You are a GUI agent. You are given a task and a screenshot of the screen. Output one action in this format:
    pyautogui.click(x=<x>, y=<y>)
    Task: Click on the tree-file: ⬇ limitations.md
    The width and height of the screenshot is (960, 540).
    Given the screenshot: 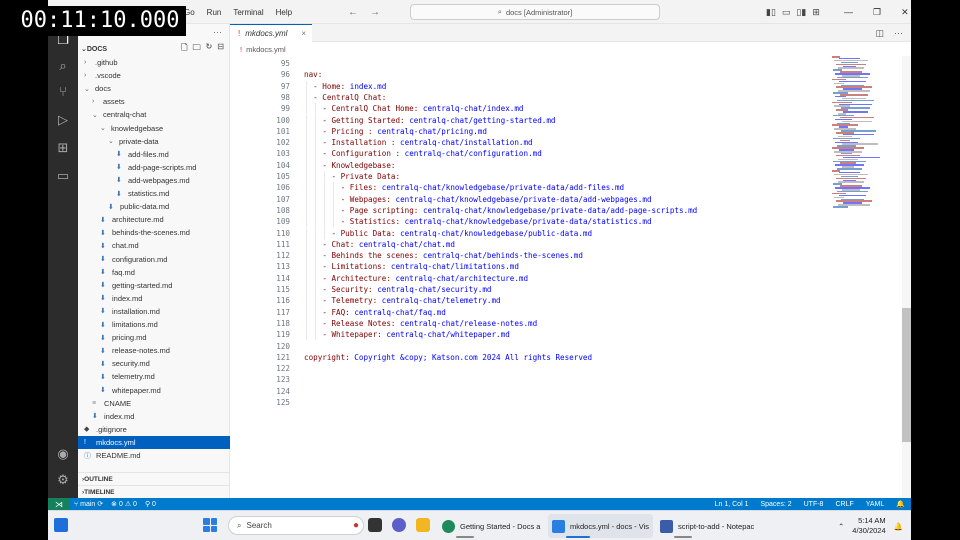 What is the action you would take?
    pyautogui.click(x=154, y=324)
    